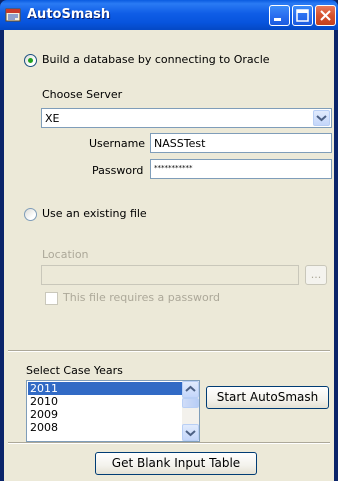  I want to click on minimize-icon, so click(277, 19).